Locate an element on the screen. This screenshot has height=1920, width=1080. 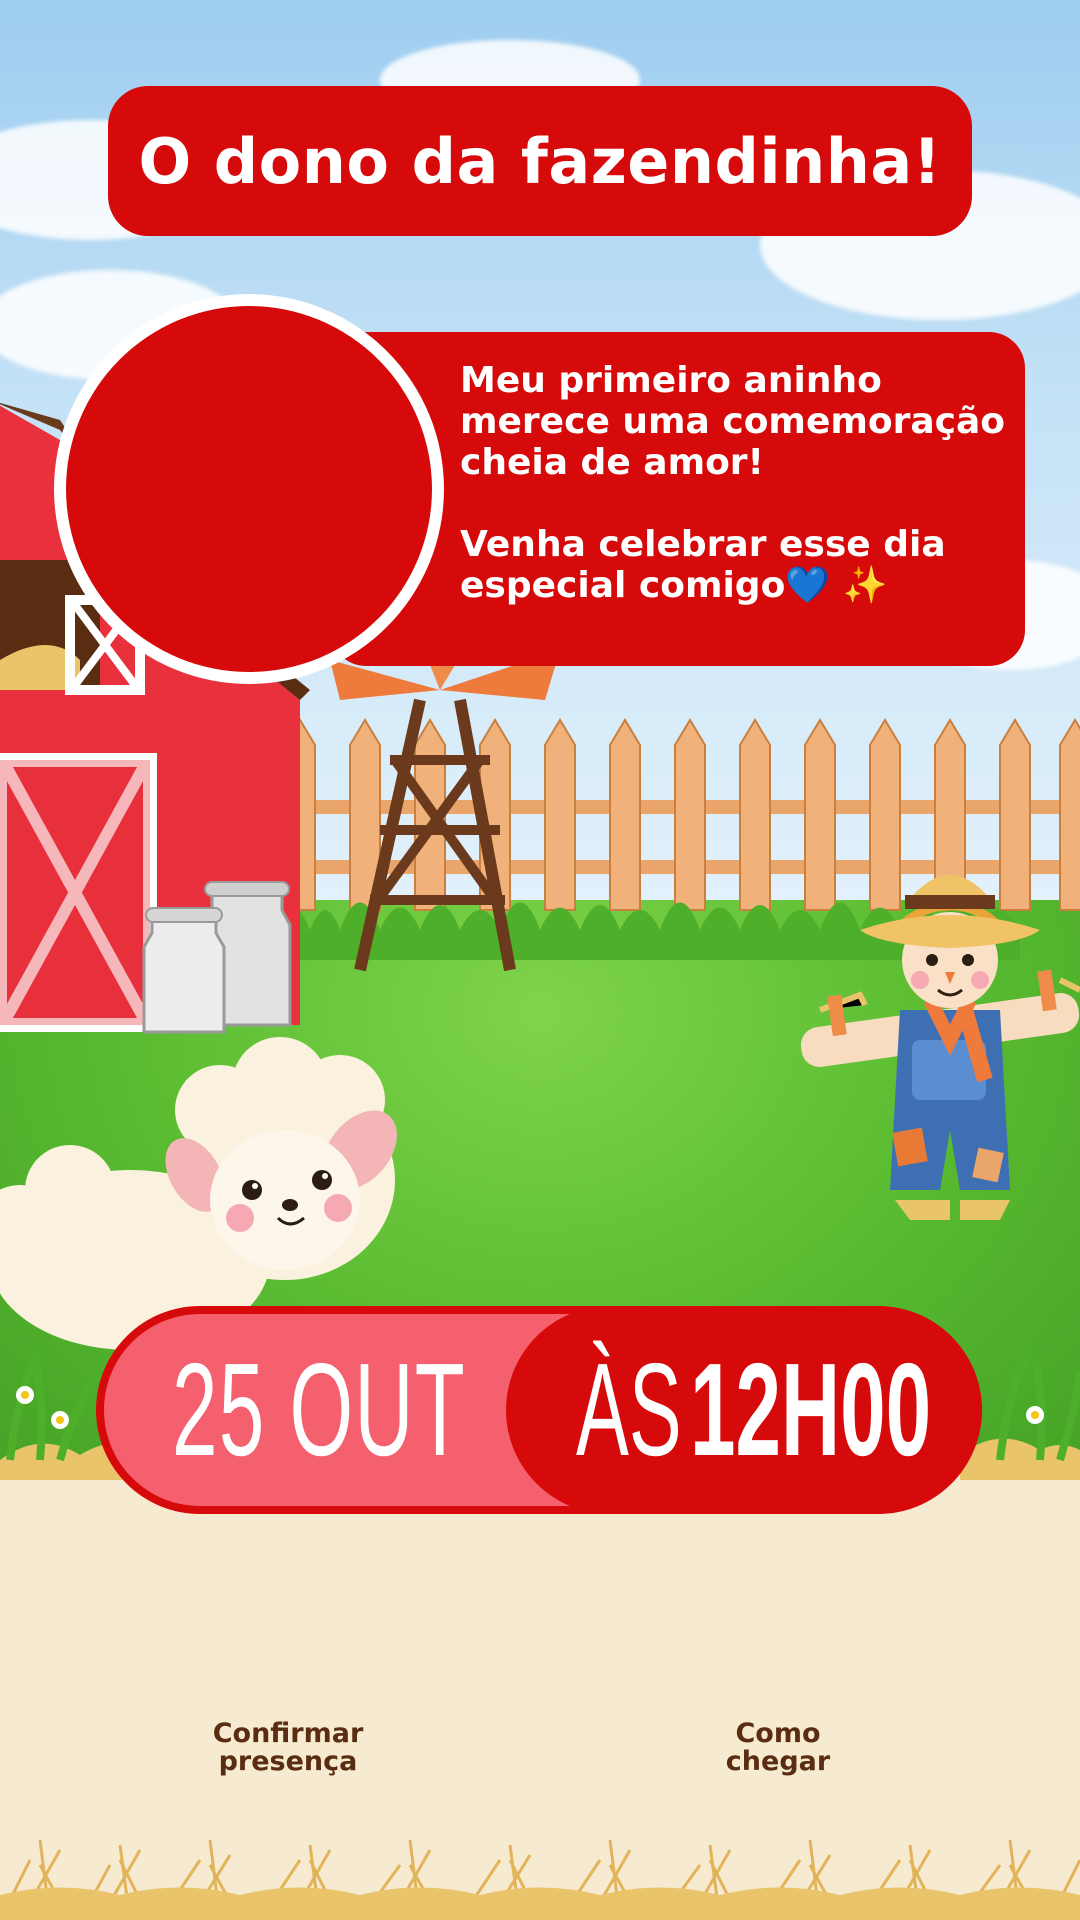
confirm-attendance-button: Confirmar presença is located at coordinates (288, 1748).